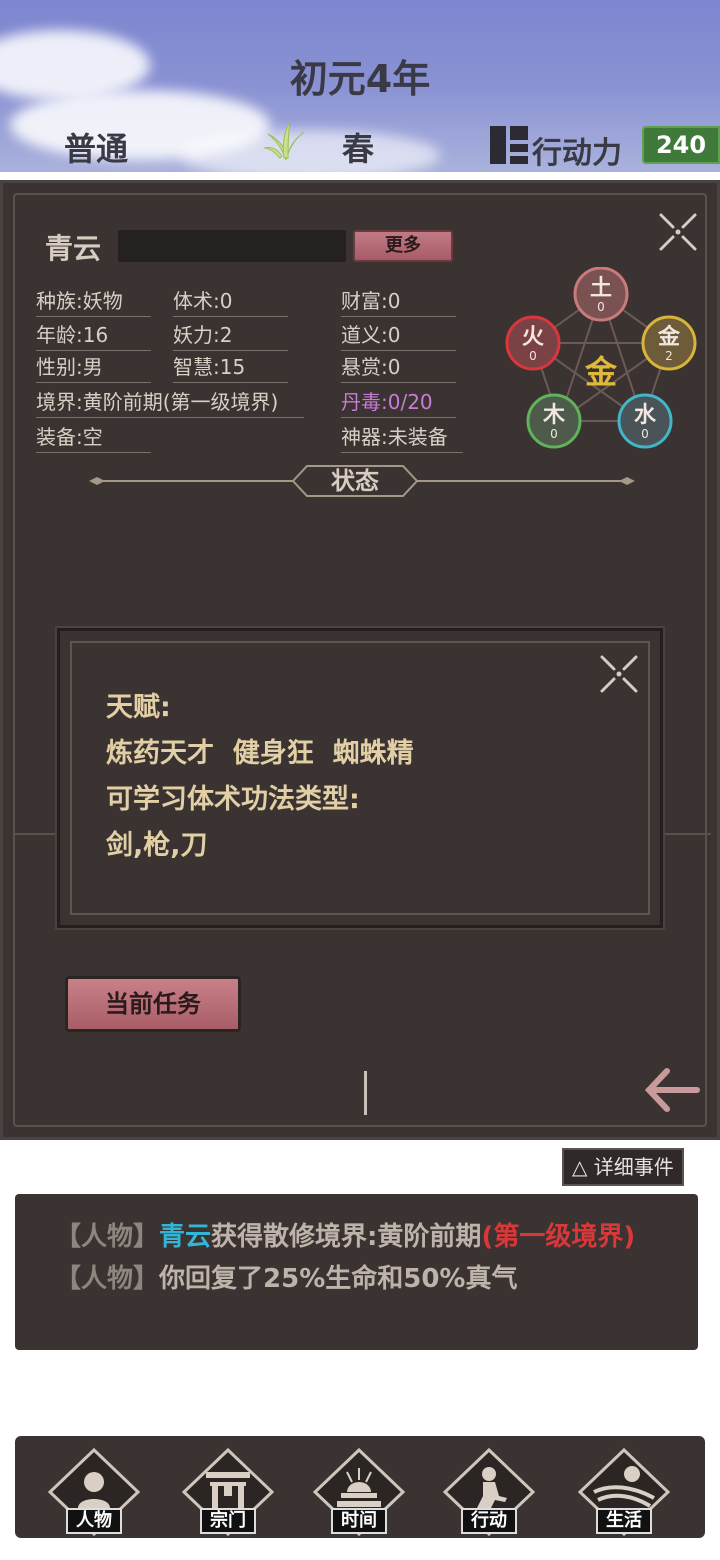 The image size is (720, 1560). I want to click on stat-demon-power: 妖力:2, so click(230, 335).